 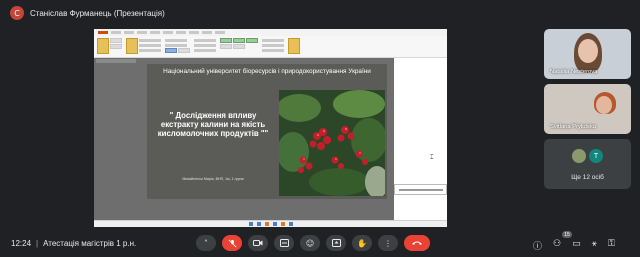 I want to click on people-icon: ⚇, so click(x=557, y=245).